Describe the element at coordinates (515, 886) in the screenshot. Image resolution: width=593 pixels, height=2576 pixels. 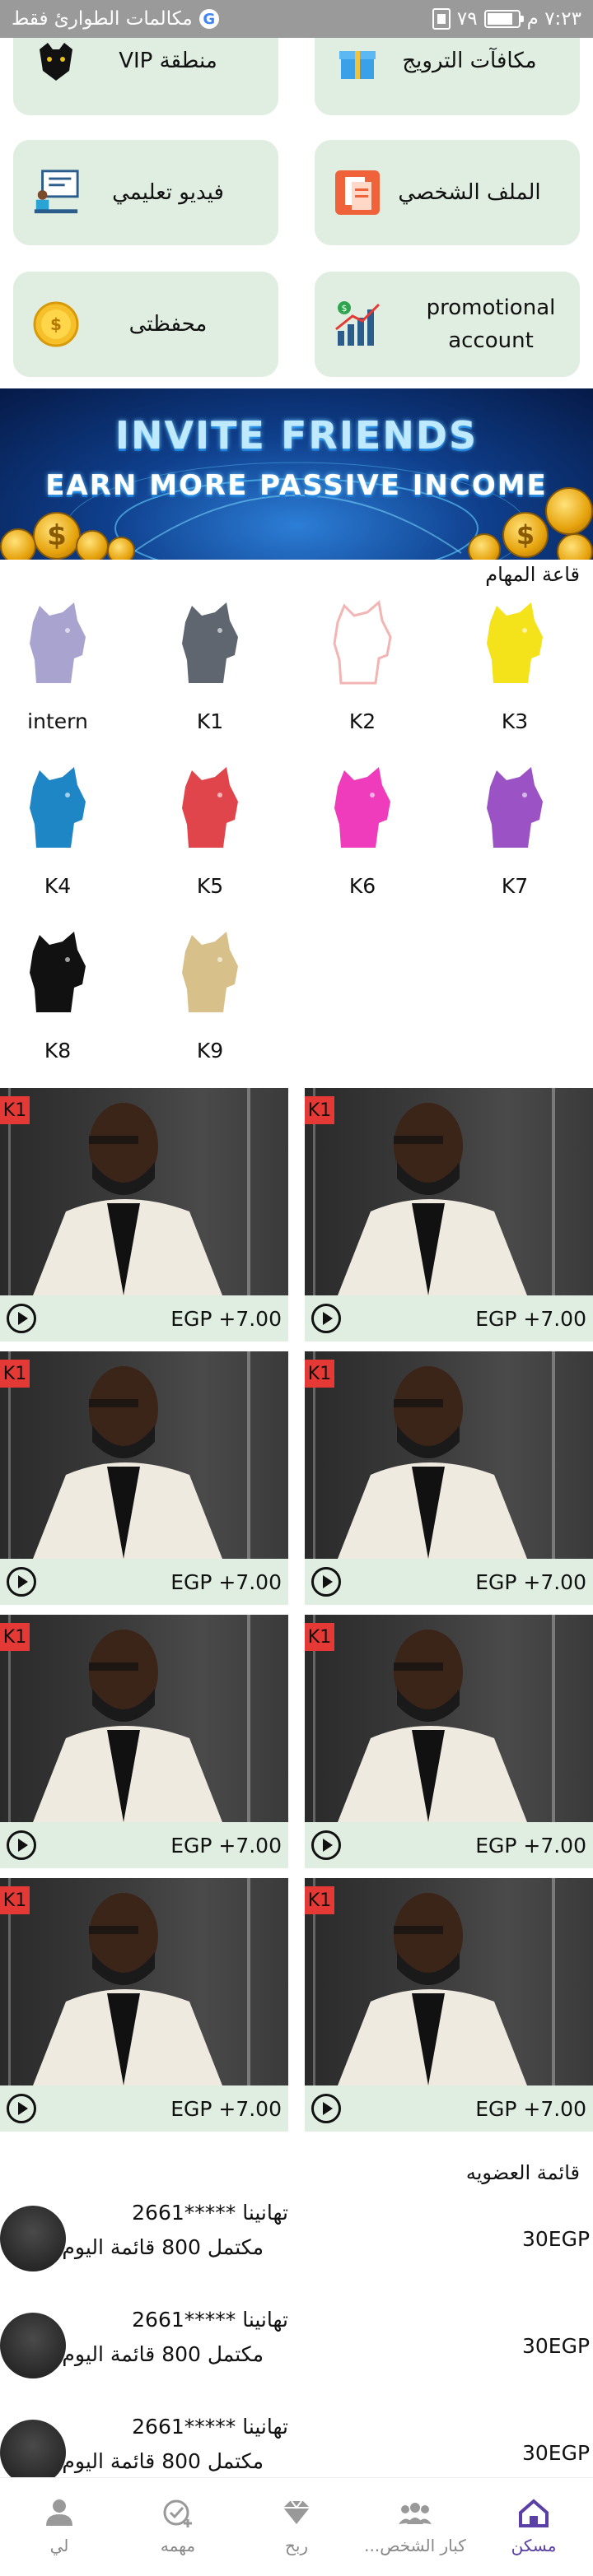
I see `level-label: K7` at that location.